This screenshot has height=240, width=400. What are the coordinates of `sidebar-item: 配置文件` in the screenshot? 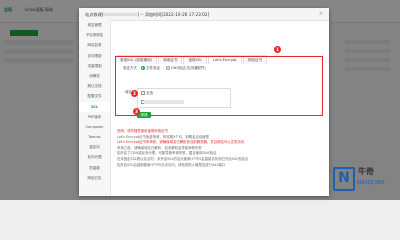 It's located at (94, 96).